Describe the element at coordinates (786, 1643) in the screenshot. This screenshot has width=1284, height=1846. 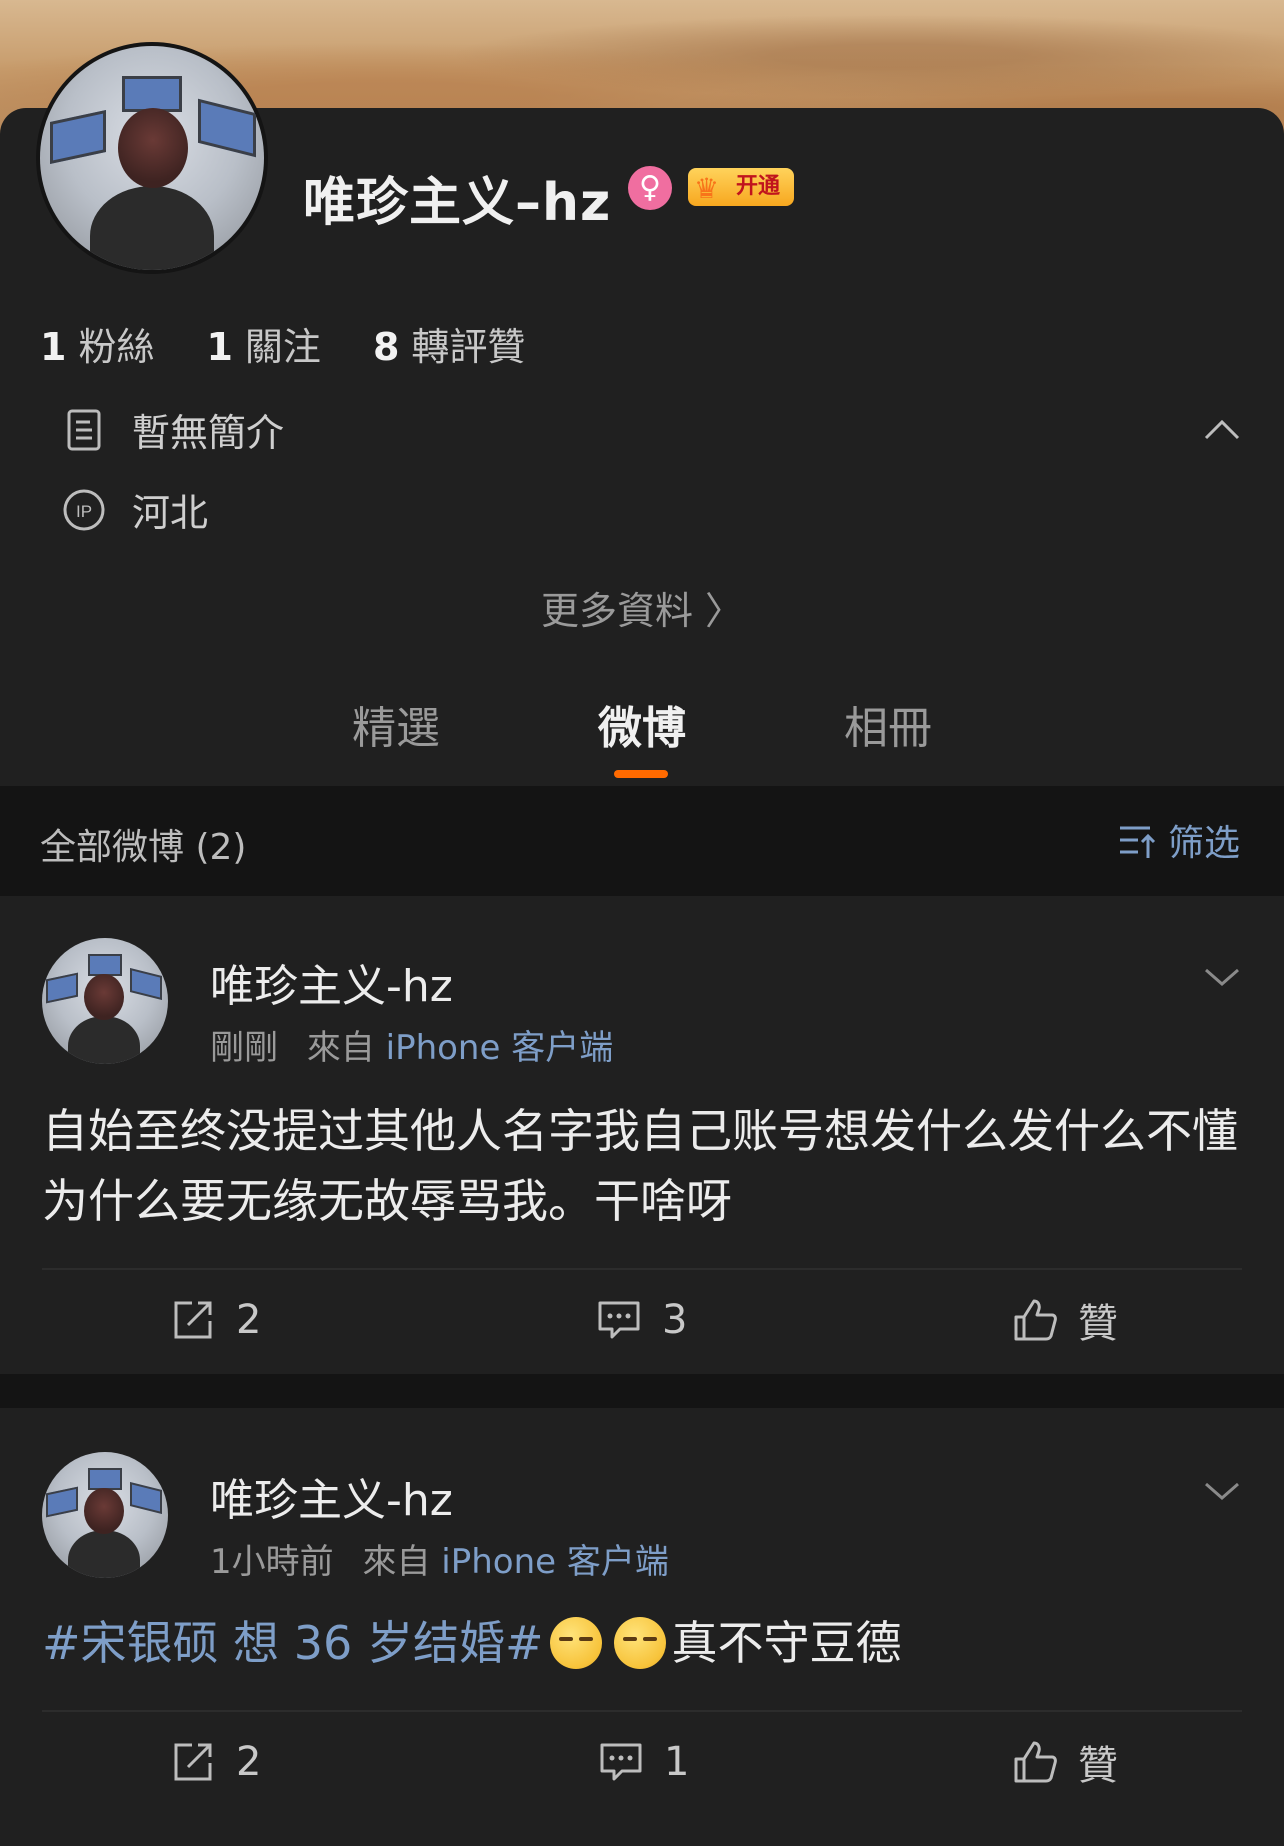
I see `post-text-tail: 真不守豆德` at that location.